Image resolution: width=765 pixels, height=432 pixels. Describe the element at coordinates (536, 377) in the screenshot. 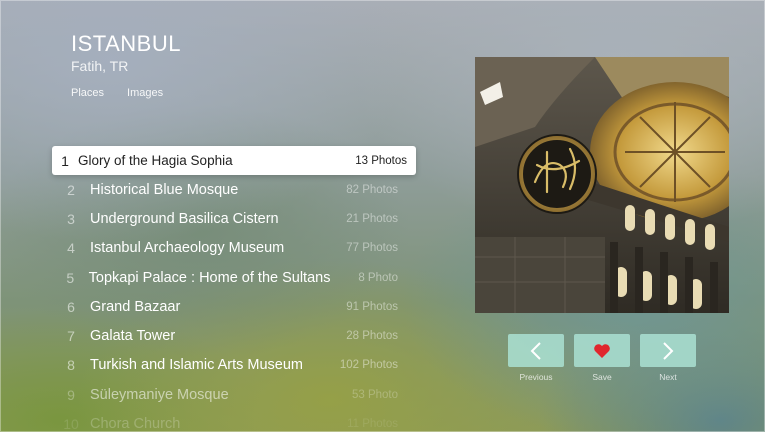

I see `previous-label: Previous` at that location.